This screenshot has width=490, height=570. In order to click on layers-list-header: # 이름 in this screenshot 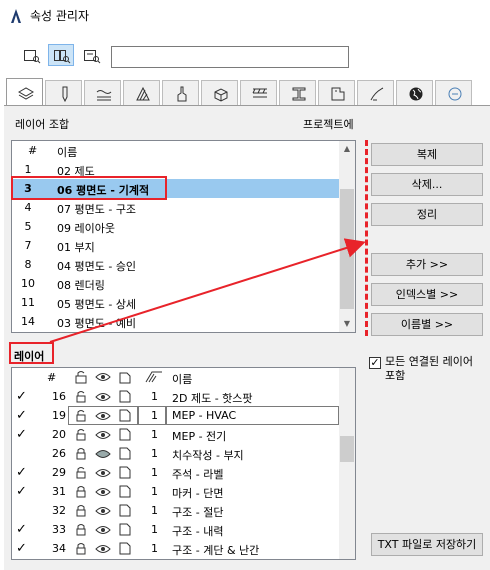, I will do `click(176, 377)`.